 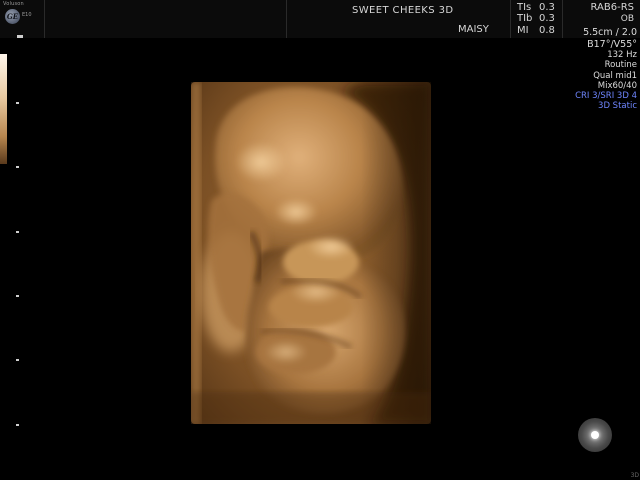 I want to click on ge-logo: Voluson GE E10, so click(x=22, y=18).